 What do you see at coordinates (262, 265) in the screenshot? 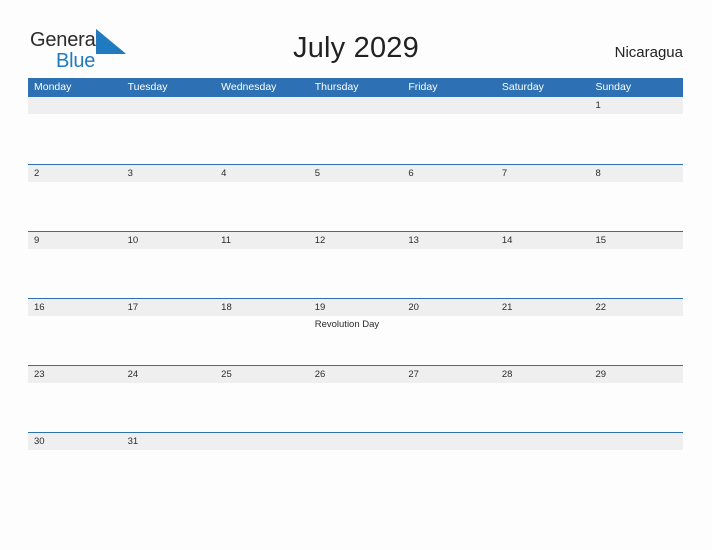
I see `day-cell: 11` at bounding box center [262, 265].